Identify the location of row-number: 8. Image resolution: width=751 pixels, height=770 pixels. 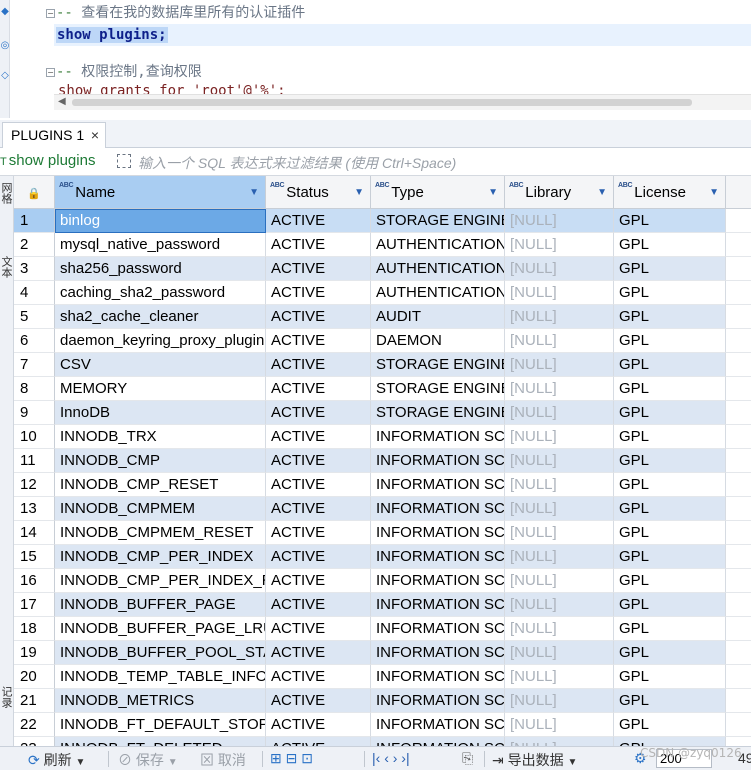
(34, 389).